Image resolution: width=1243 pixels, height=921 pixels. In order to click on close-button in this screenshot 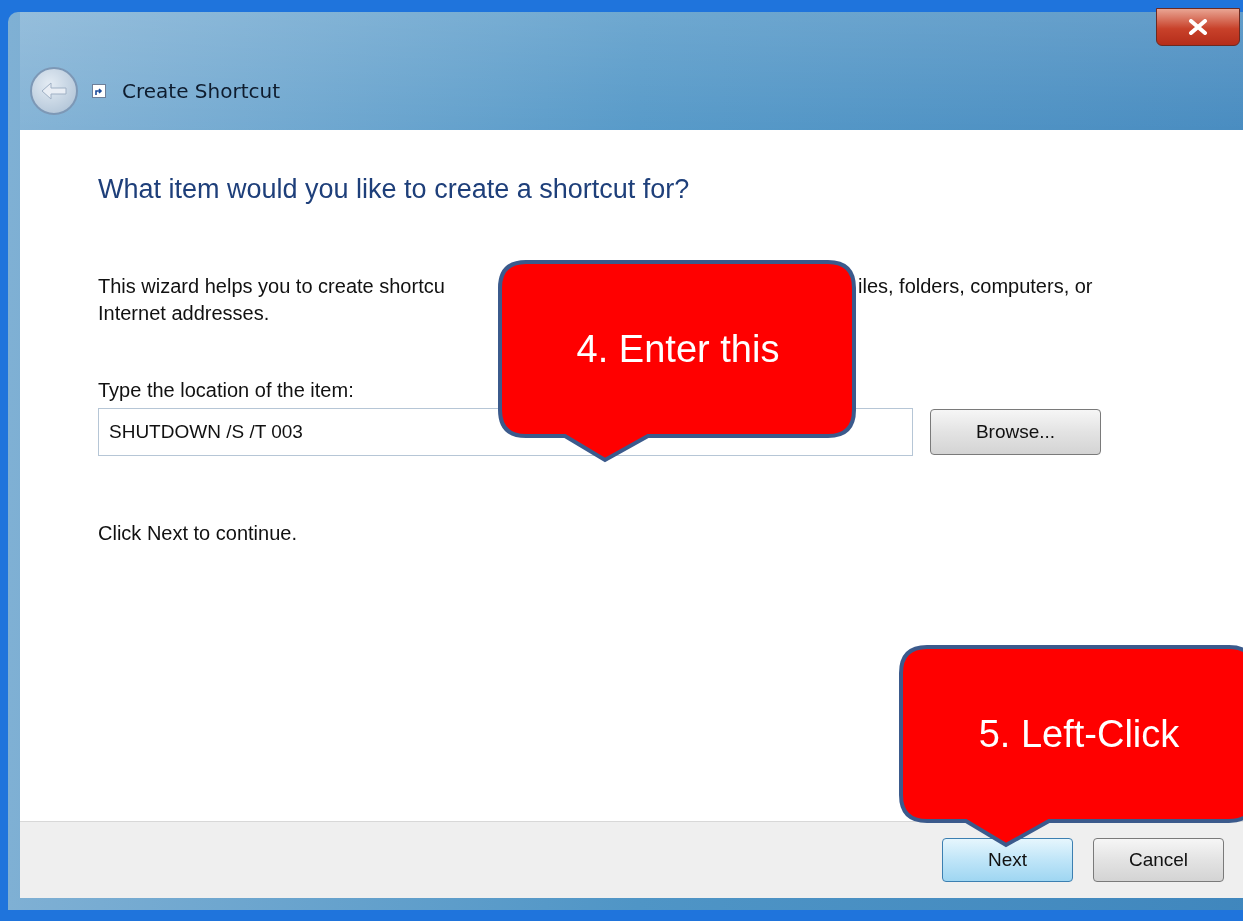, I will do `click(1198, 27)`.